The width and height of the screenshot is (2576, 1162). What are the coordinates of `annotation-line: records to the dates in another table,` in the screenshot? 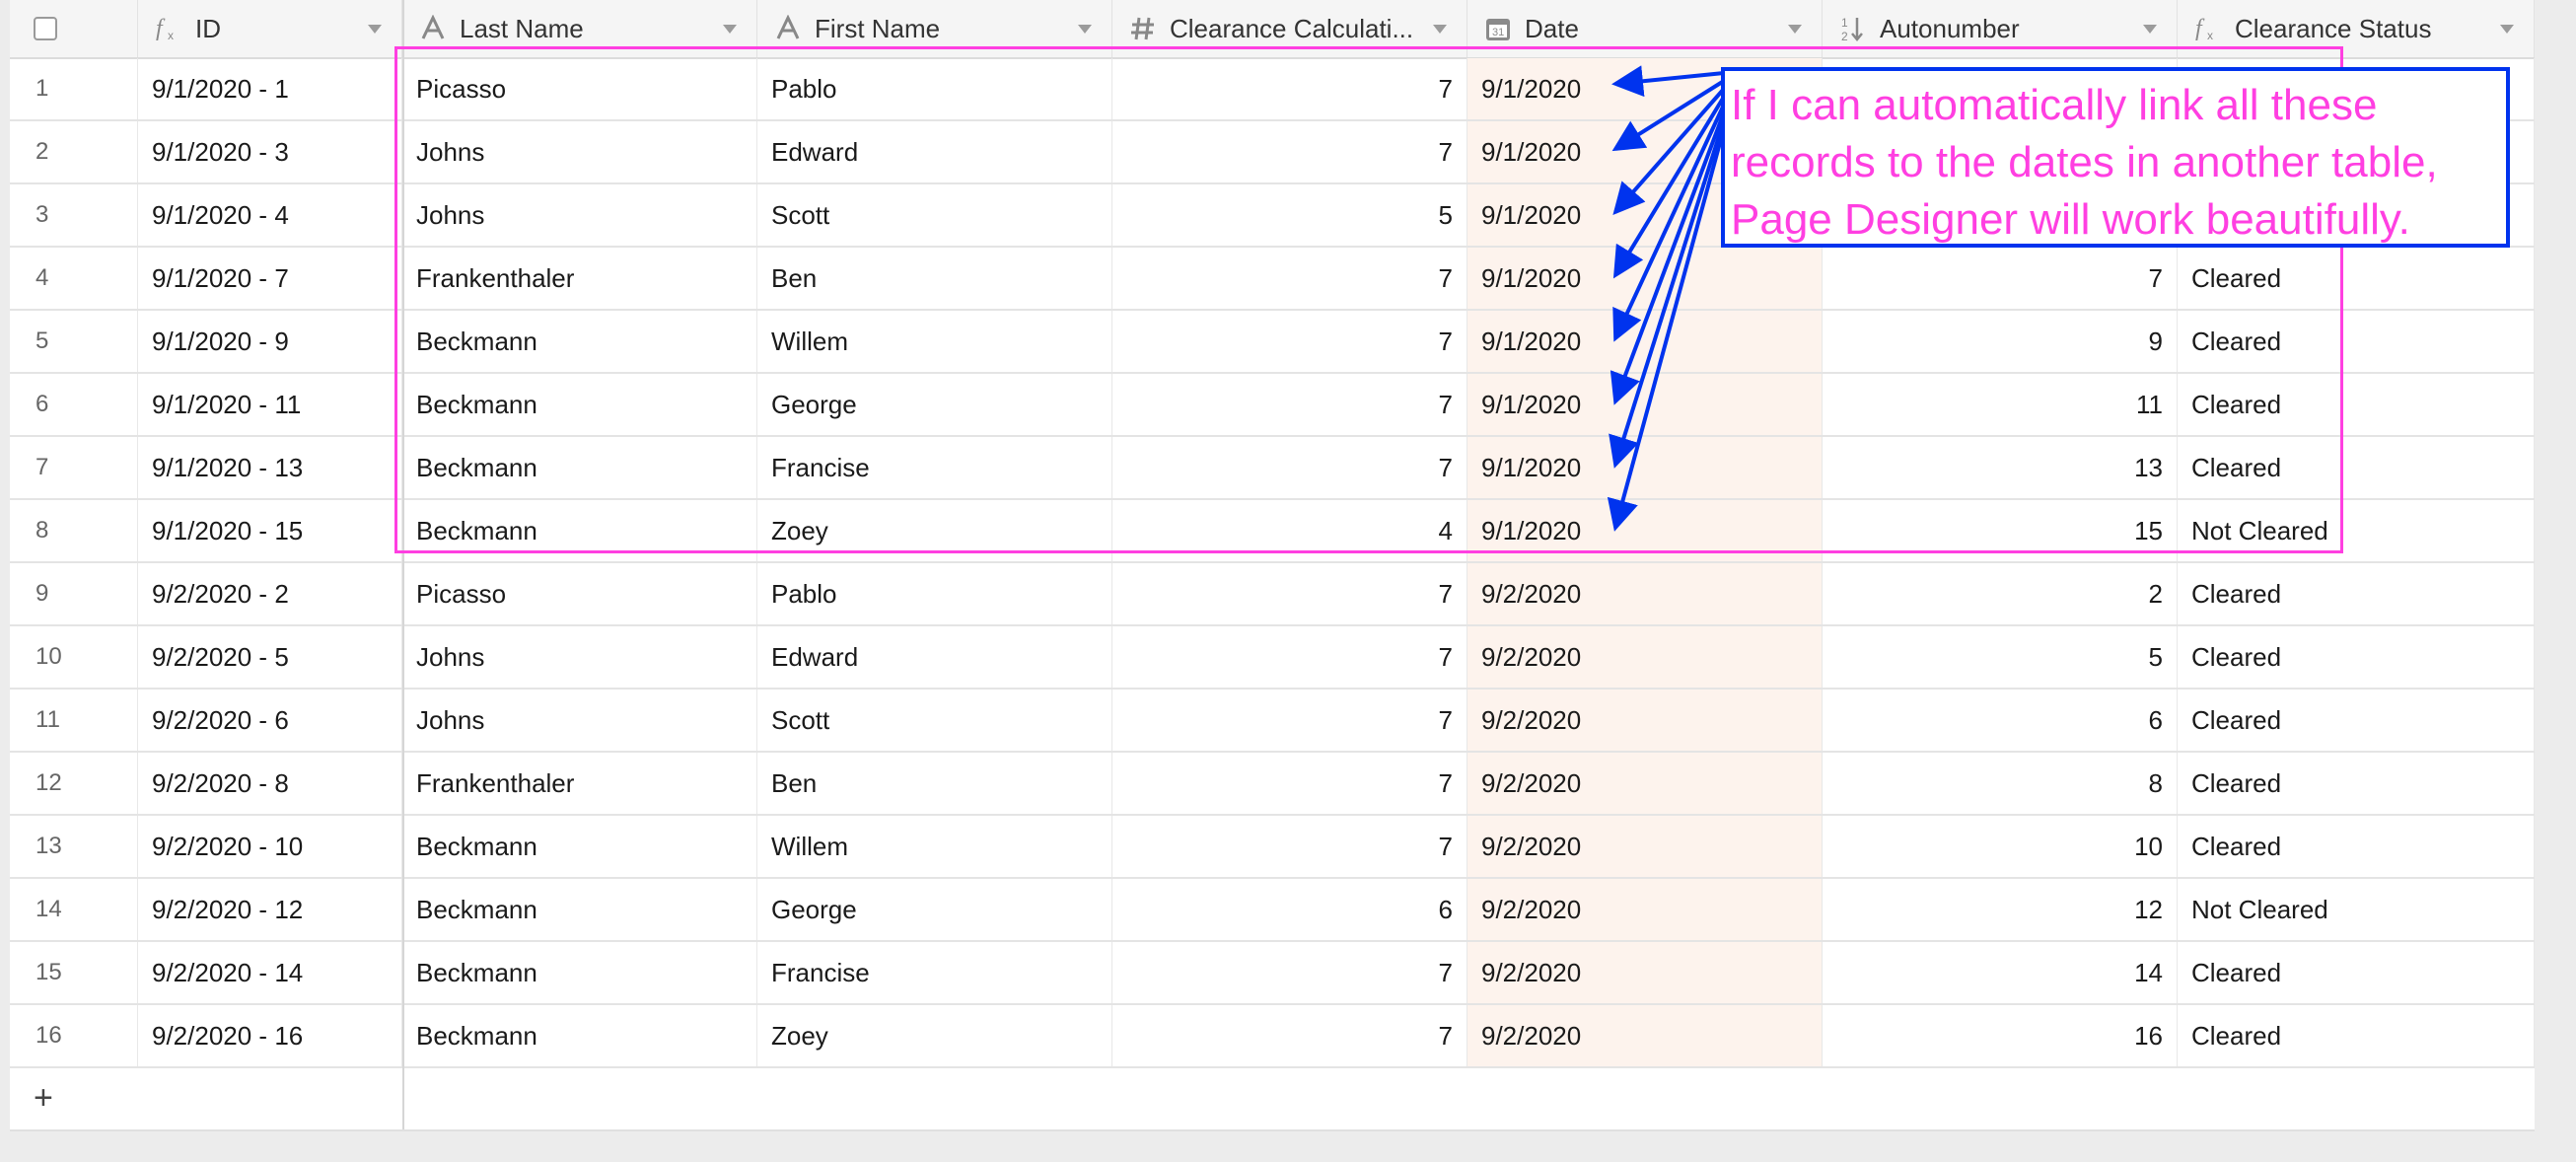 It's located at (2085, 162).